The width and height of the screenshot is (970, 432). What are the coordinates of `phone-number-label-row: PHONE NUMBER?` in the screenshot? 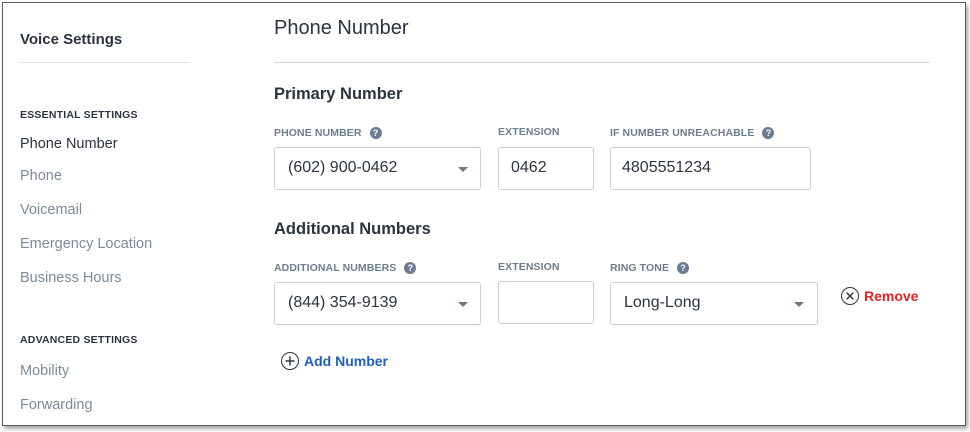 It's located at (328, 132).